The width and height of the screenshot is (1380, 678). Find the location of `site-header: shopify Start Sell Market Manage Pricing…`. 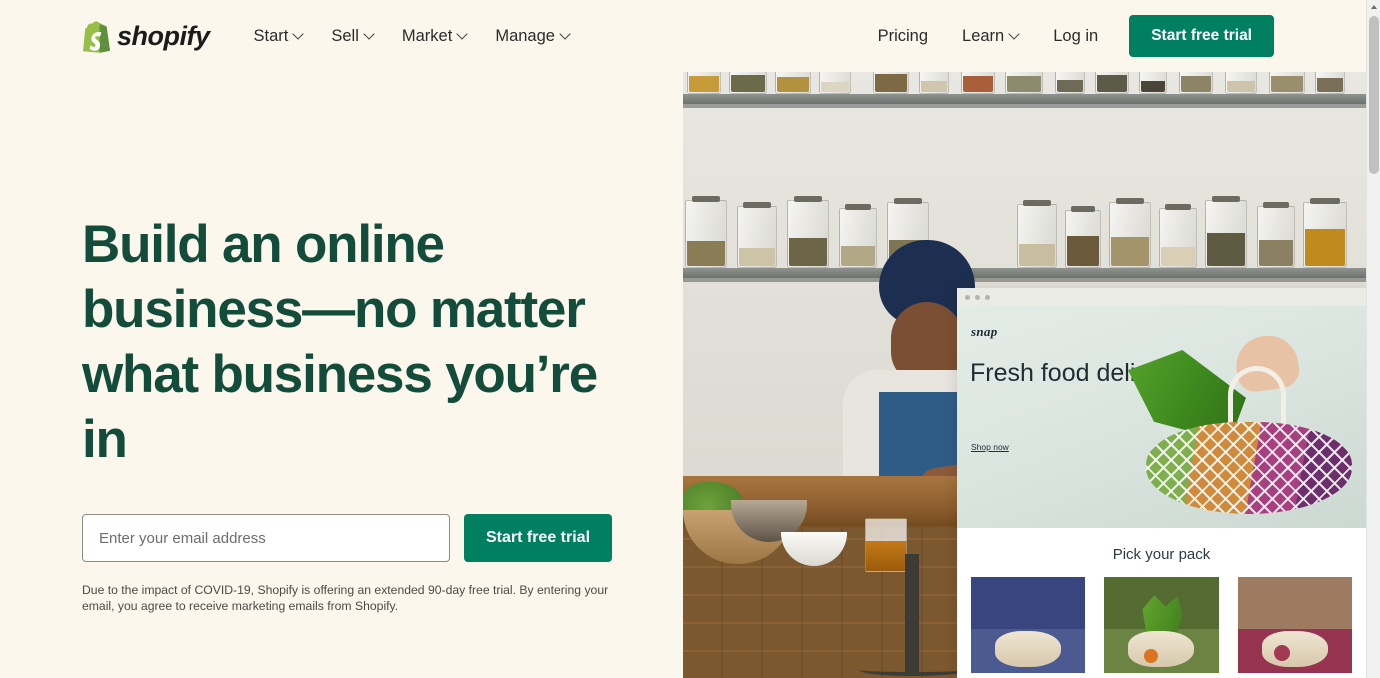

site-header: shopify Start Sell Market Manage Pricing… is located at coordinates (683, 36).